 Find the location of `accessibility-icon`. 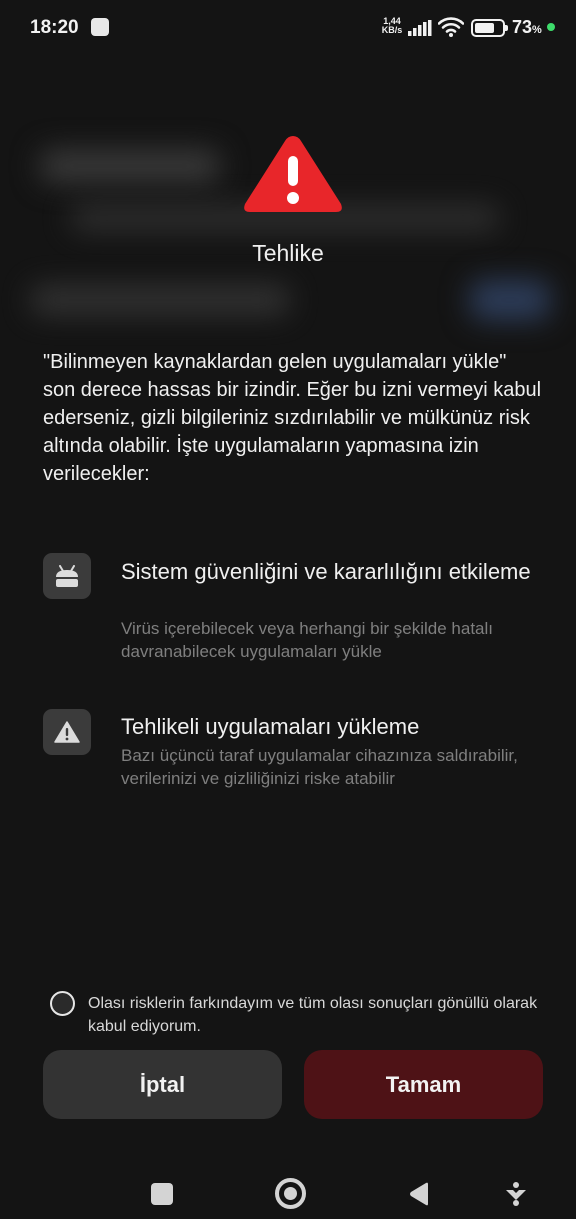

accessibility-icon is located at coordinates (516, 1194).